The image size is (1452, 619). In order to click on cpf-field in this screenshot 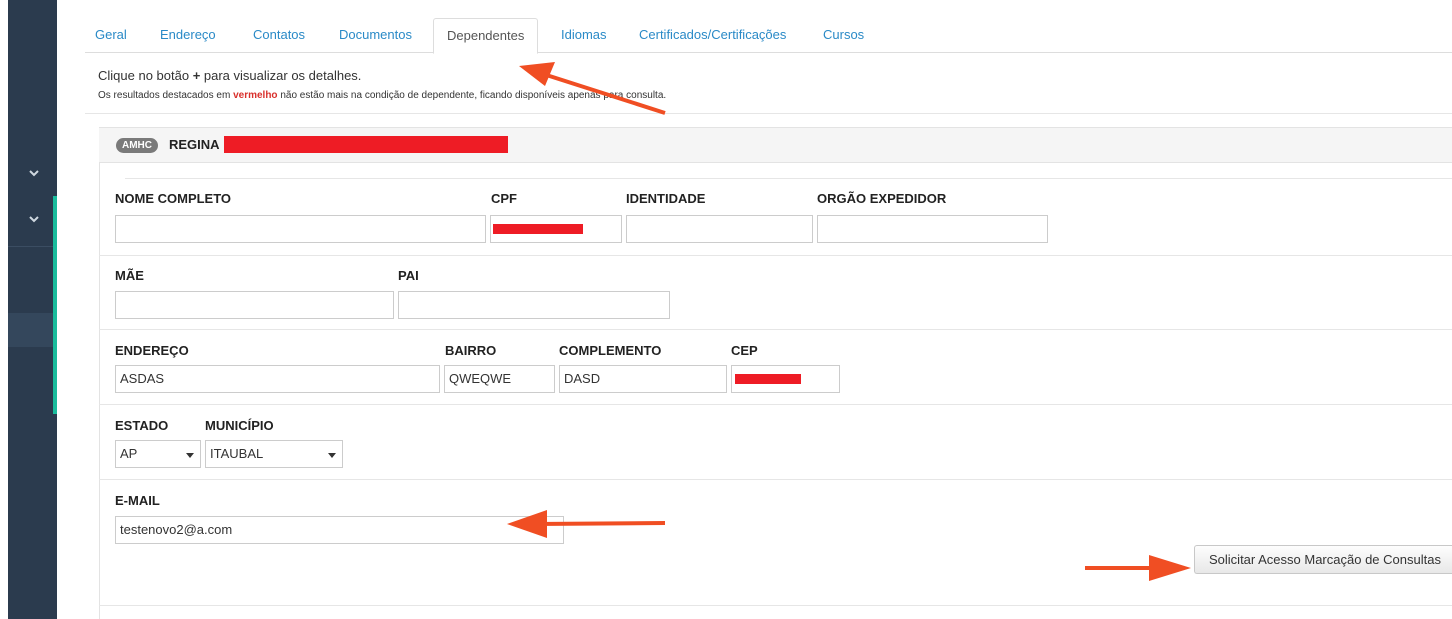, I will do `click(556, 229)`.